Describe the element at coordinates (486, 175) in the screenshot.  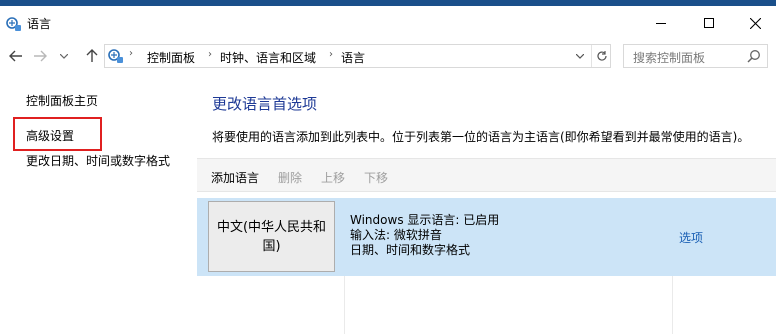
I see `language-toolbar: 添加语言 删除 上移 下移` at that location.